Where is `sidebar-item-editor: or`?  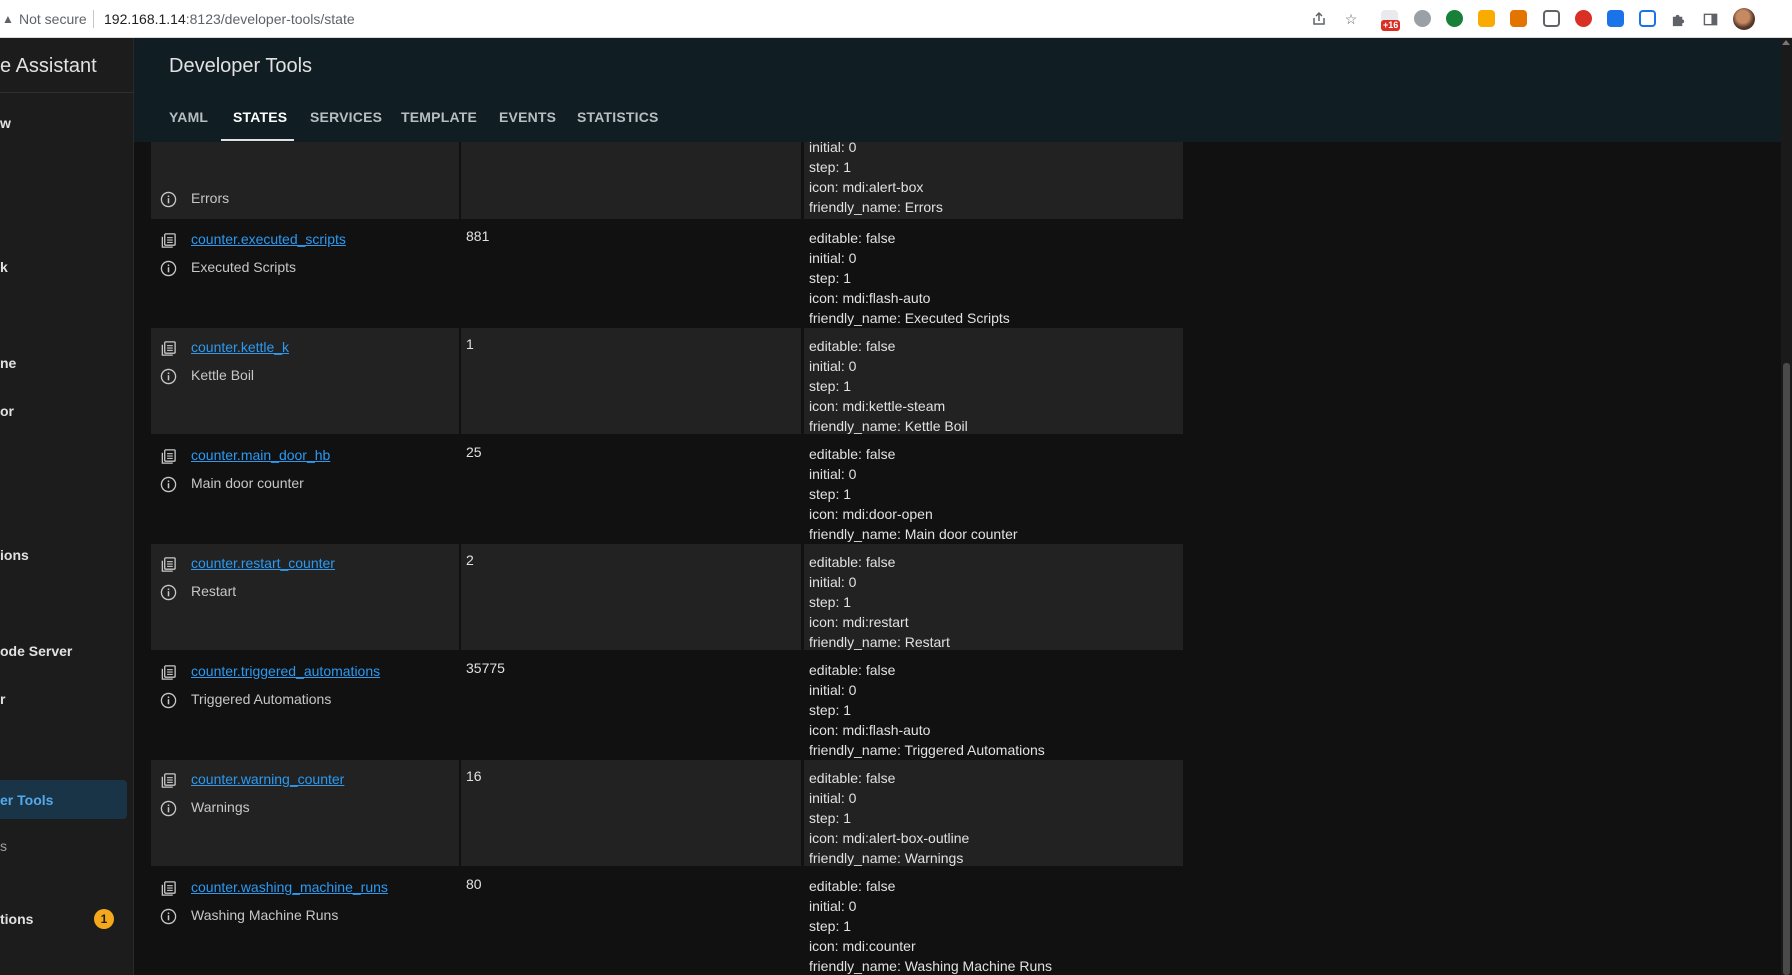 sidebar-item-editor: or is located at coordinates (7, 411).